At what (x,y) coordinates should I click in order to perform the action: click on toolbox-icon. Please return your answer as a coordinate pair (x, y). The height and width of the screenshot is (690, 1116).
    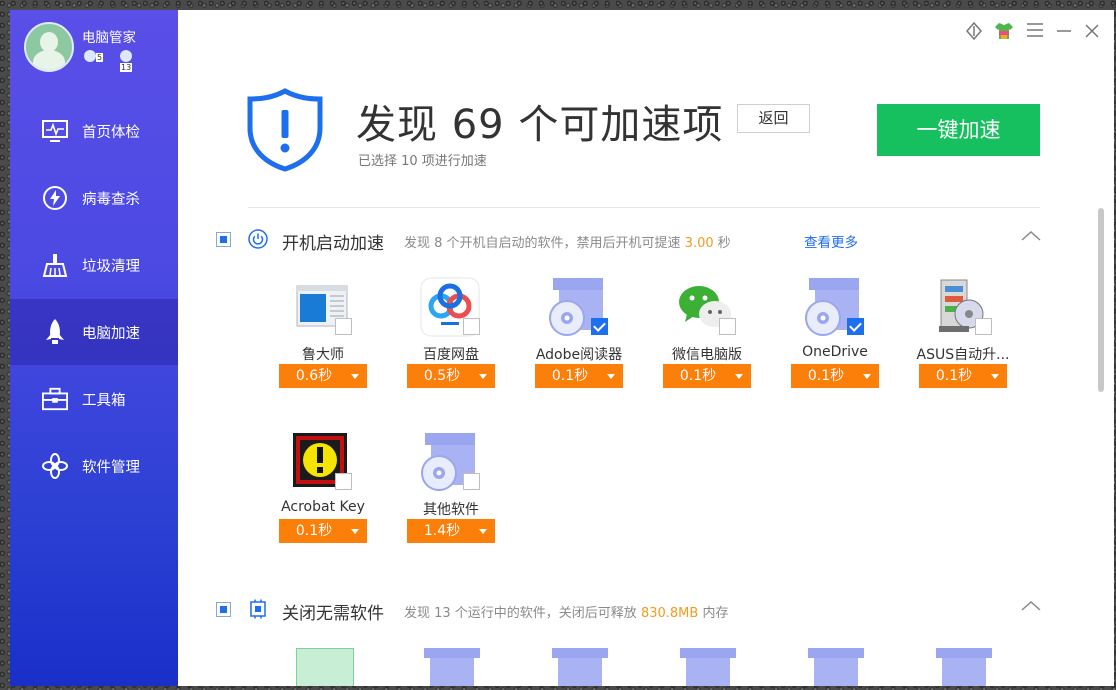
    Looking at the image, I should click on (55, 399).